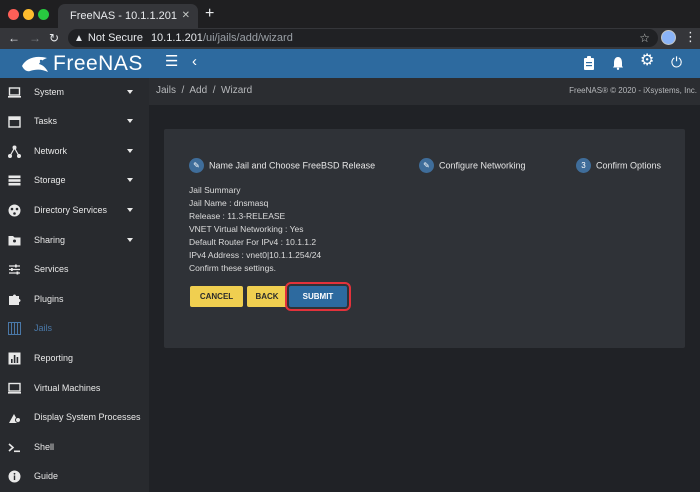 The image size is (700, 492). Describe the element at coordinates (647, 61) in the screenshot. I see `gear-icon: ⚙` at that location.